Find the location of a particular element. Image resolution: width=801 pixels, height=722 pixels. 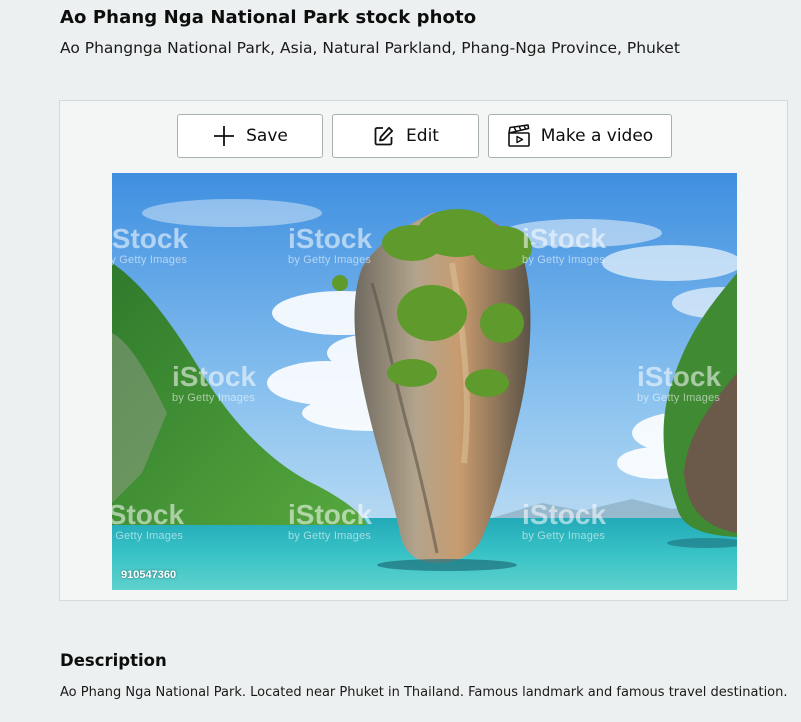

make-video-button-label: Make a video is located at coordinates (597, 136).